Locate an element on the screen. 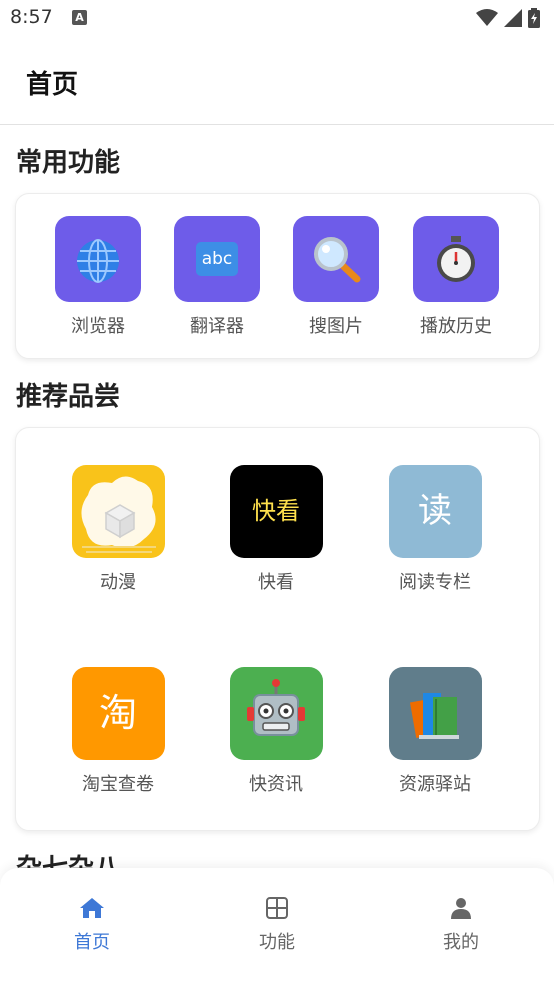  rec-item-taobao: 淘 淘宝查卷 is located at coordinates (118, 731).